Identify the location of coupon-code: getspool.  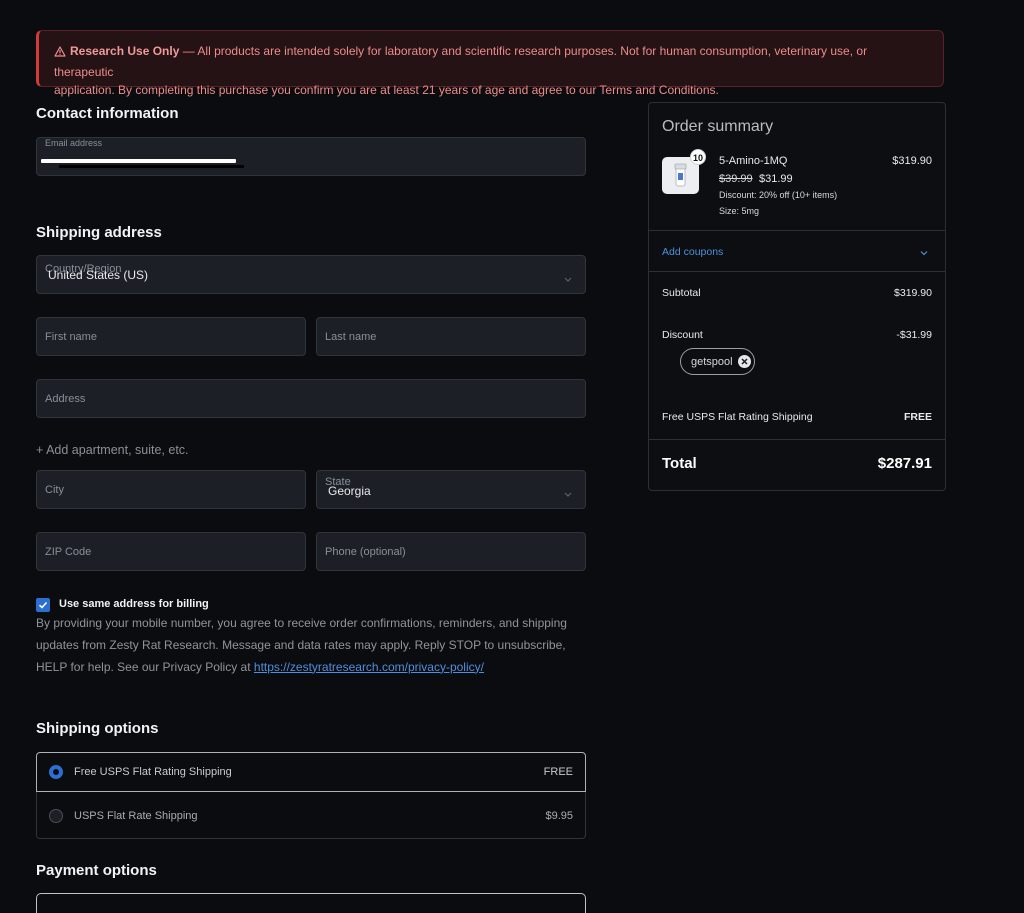
(712, 362).